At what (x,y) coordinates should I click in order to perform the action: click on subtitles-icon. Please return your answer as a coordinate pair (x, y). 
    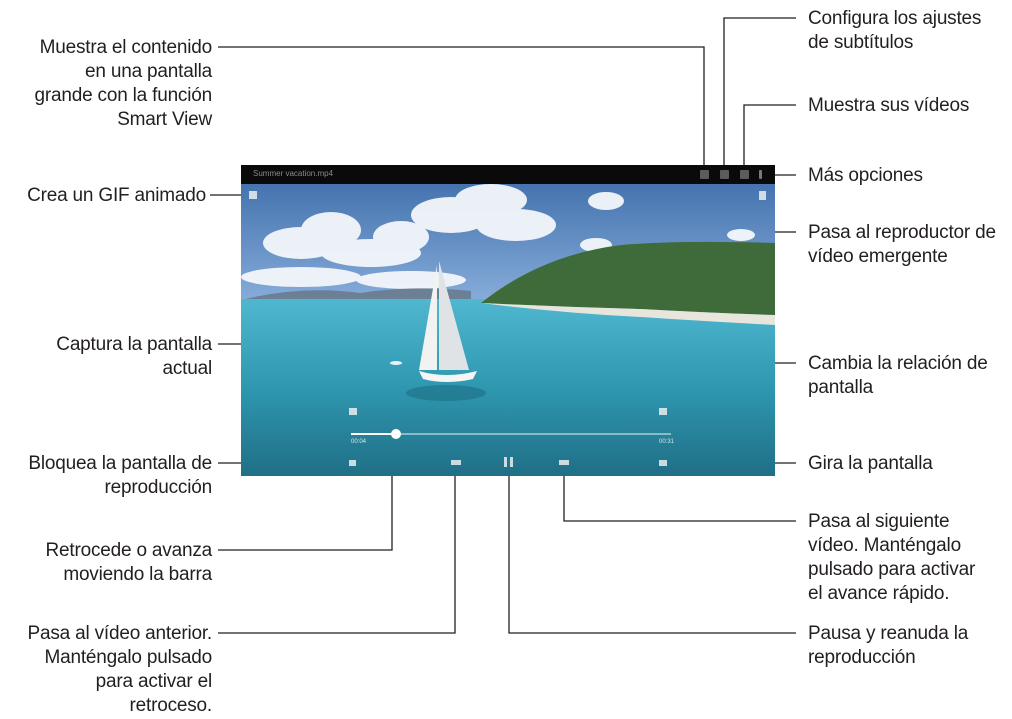
    Looking at the image, I should click on (724, 174).